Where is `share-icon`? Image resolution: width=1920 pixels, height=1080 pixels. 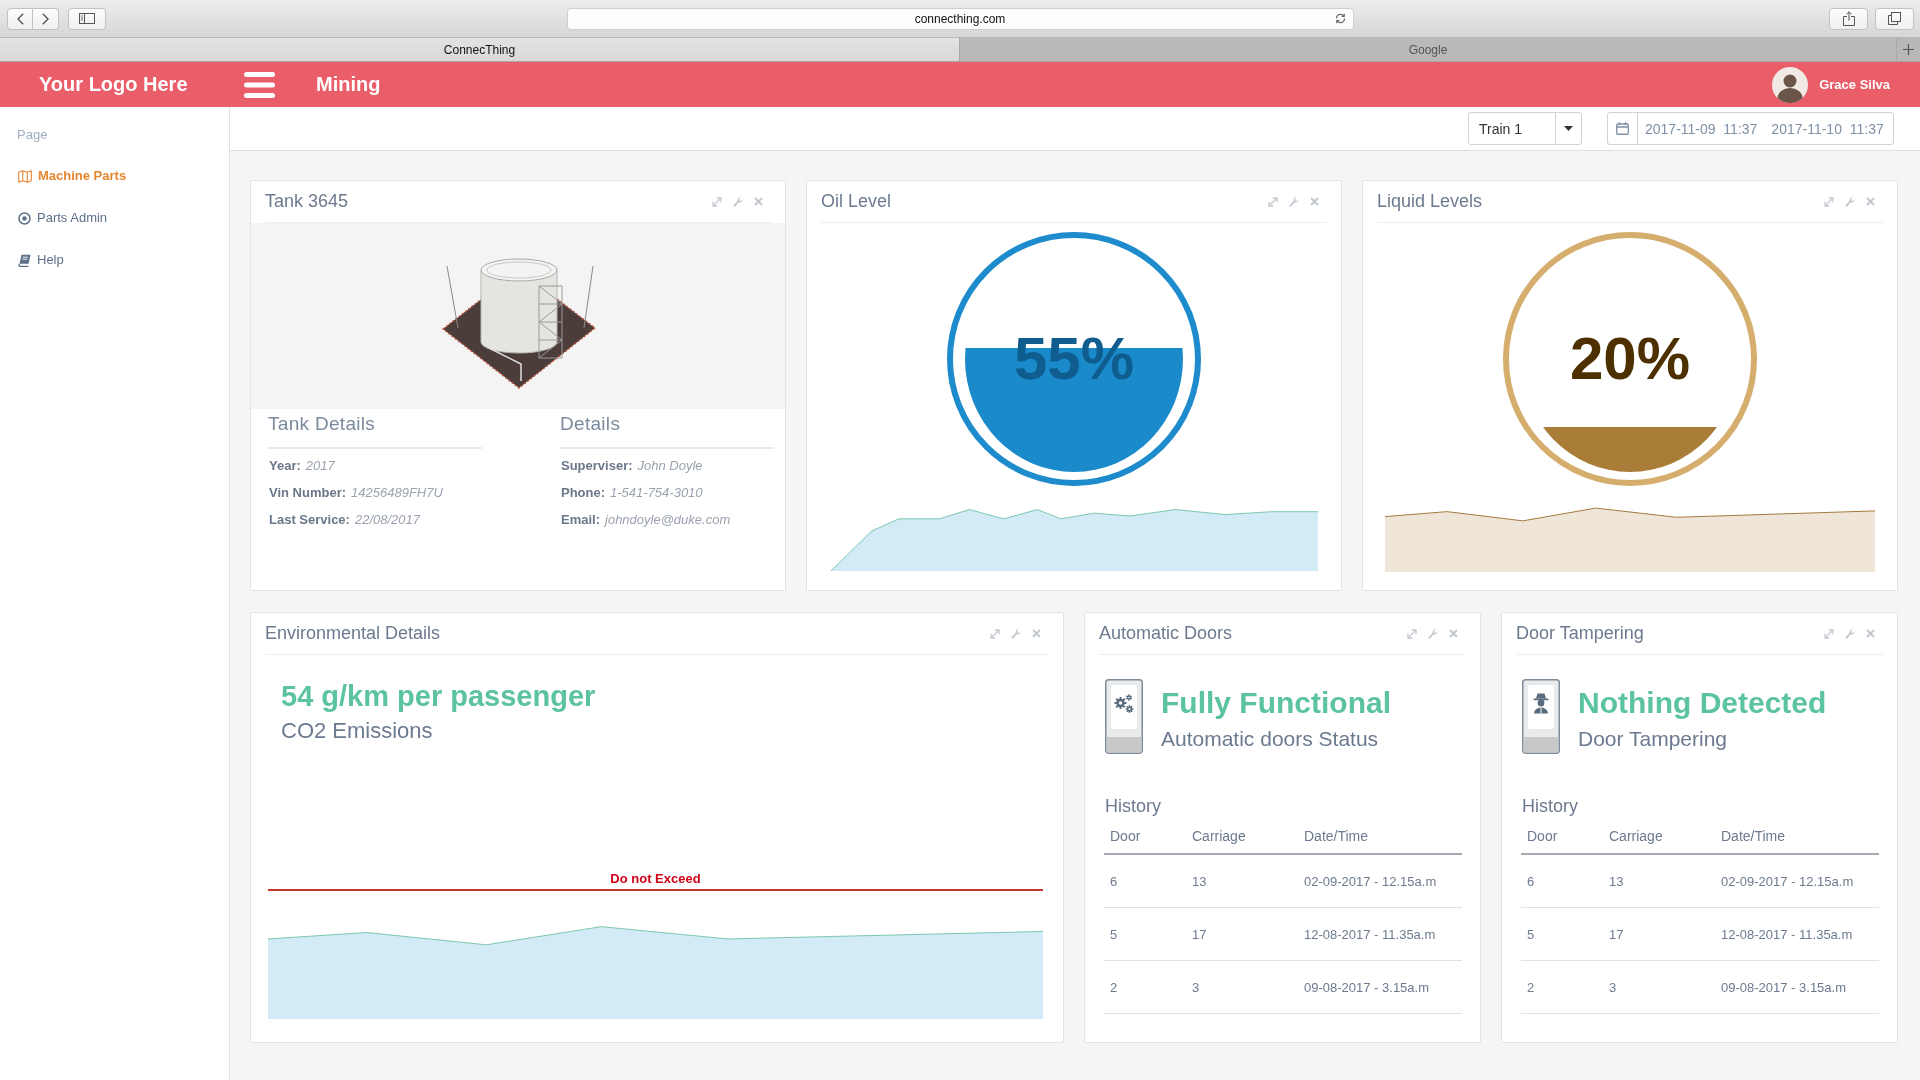 share-icon is located at coordinates (1848, 18).